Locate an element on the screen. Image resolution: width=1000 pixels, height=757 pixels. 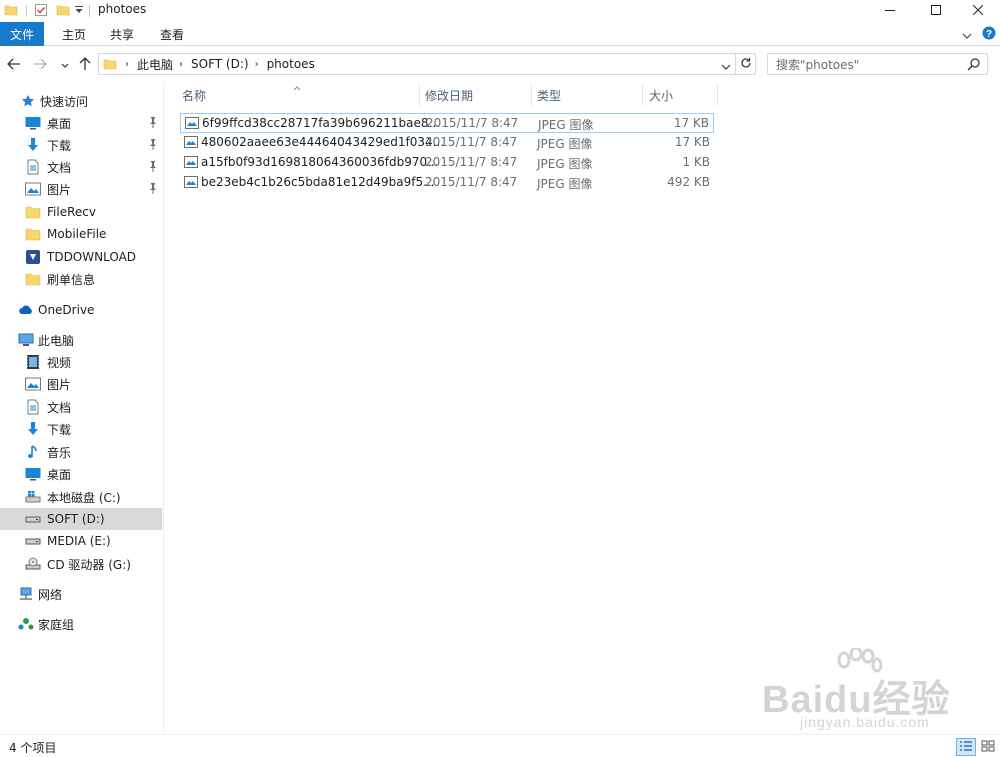
breadcrumb-this-pc: 此电脑 is located at coordinates (155, 64).